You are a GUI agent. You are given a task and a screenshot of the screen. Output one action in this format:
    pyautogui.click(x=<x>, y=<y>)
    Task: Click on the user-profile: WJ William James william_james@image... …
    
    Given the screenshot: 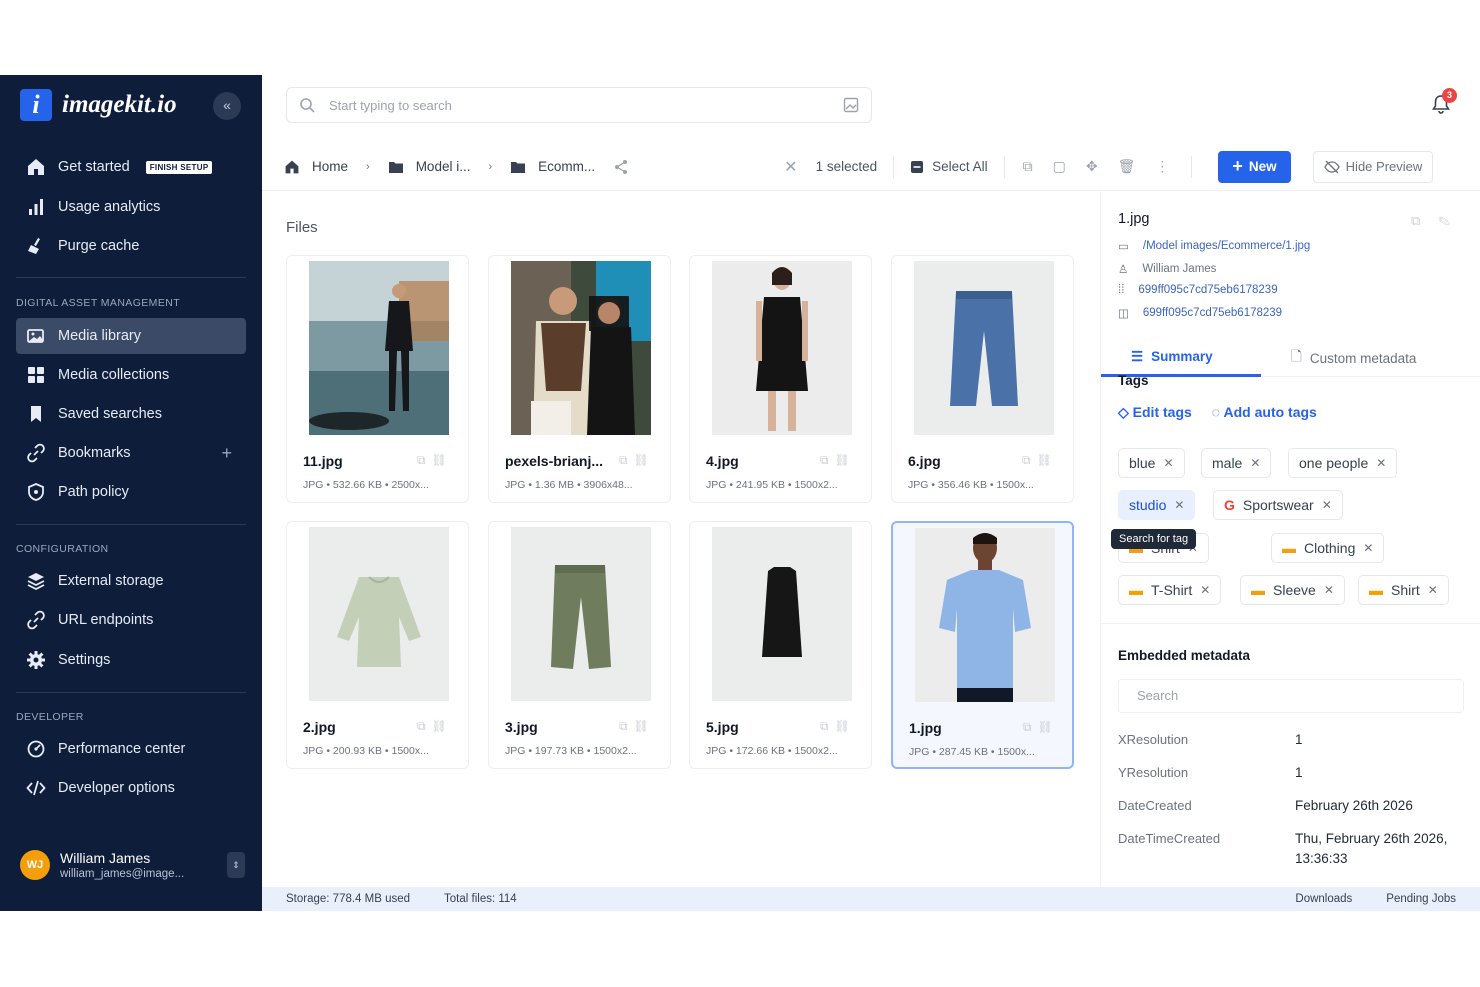 What is the action you would take?
    pyautogui.click(x=132, y=865)
    